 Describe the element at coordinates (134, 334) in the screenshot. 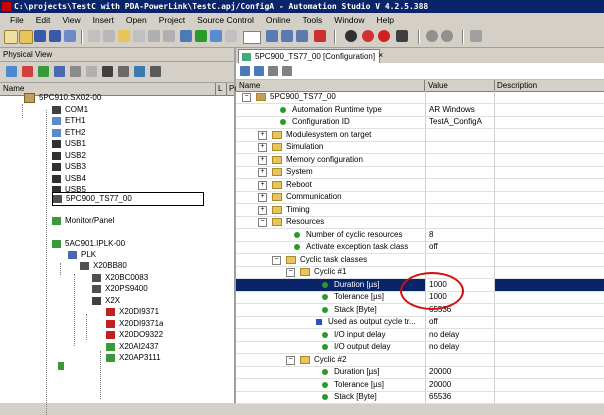

I see `tree-item-x20do9322: X20DO9322` at that location.